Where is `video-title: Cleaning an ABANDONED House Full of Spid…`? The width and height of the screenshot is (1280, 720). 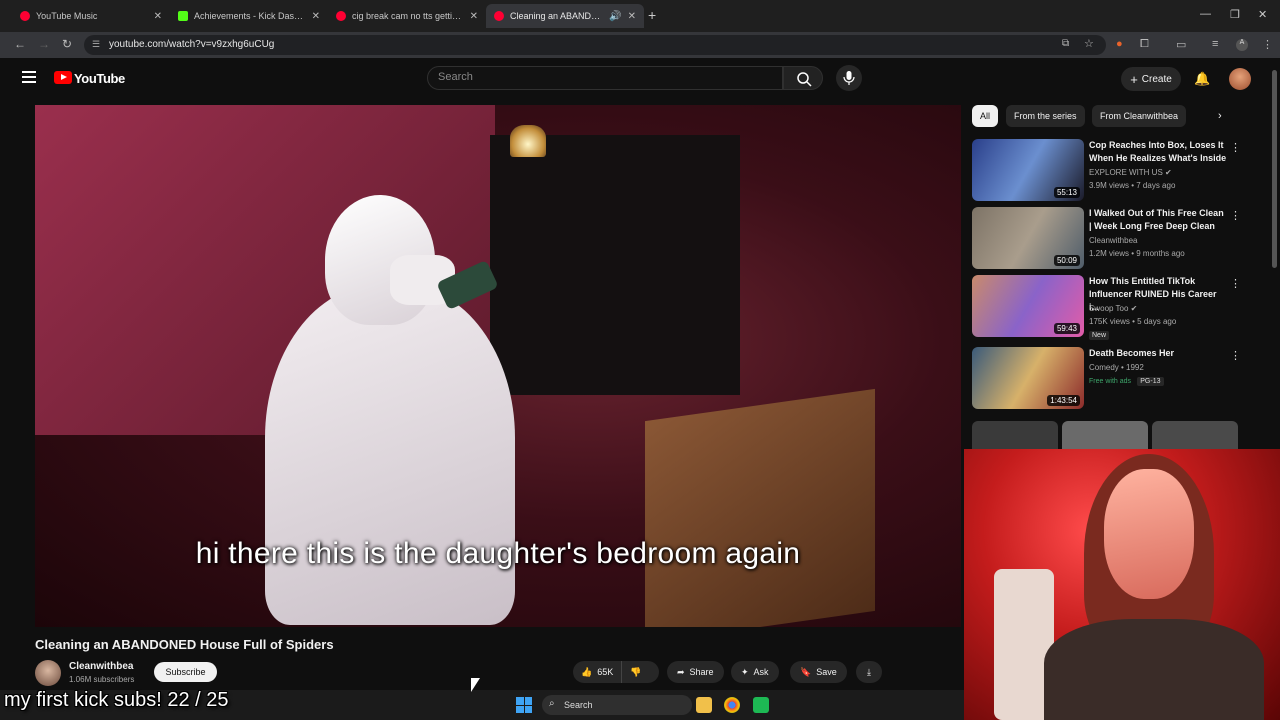
video-title: Cleaning an ABANDONED House Full of Spid… is located at coordinates (184, 644).